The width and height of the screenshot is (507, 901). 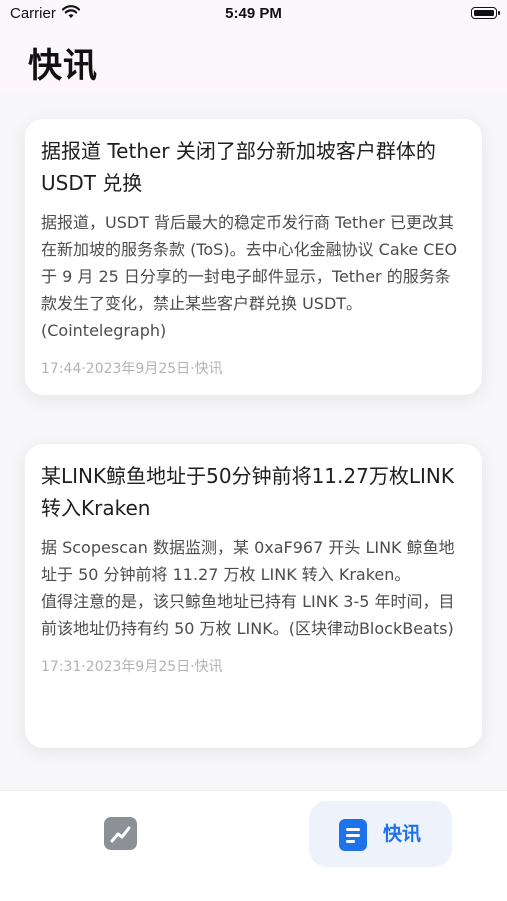 I want to click on clock-time: 5:49 PM, so click(x=253, y=13).